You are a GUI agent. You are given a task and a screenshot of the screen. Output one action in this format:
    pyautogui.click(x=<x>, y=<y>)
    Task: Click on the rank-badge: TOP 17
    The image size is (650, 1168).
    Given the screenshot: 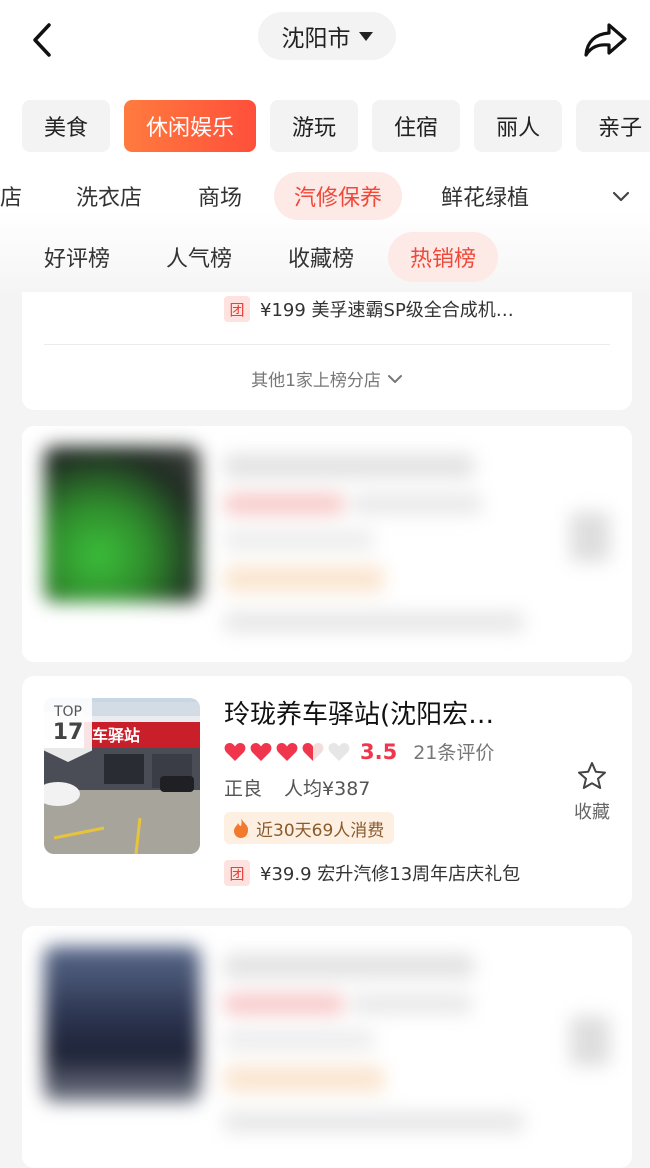 What is the action you would take?
    pyautogui.click(x=68, y=730)
    